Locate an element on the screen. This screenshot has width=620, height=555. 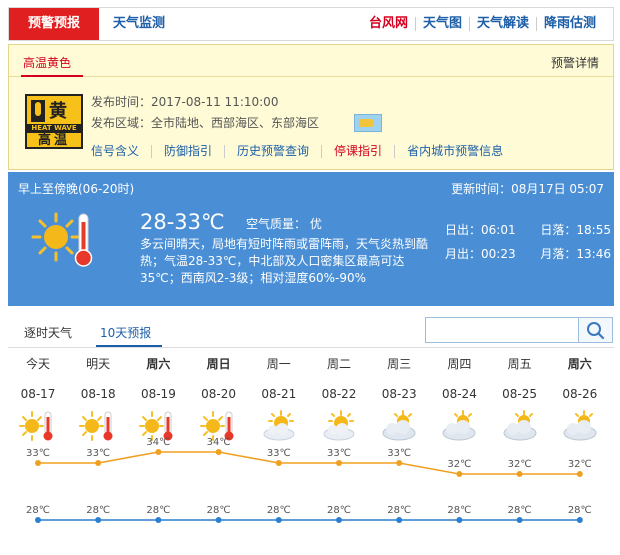
forecast-period: 早上至傍晚(06-20时) is located at coordinates (76, 189).